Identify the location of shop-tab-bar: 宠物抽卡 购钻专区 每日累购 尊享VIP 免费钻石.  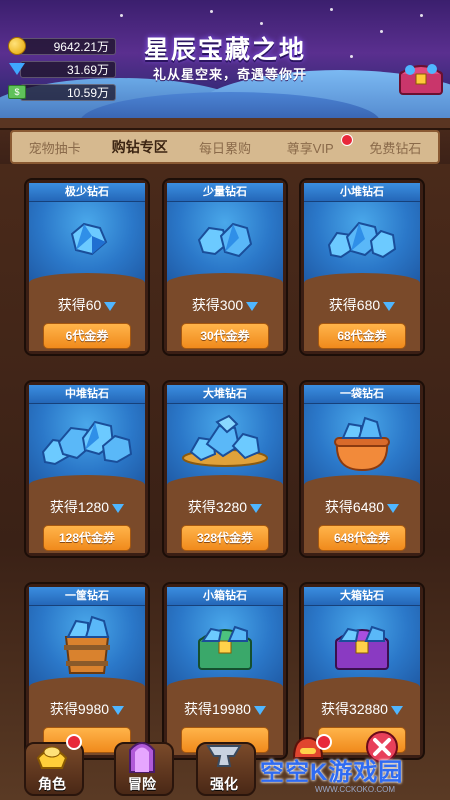
(225, 147).